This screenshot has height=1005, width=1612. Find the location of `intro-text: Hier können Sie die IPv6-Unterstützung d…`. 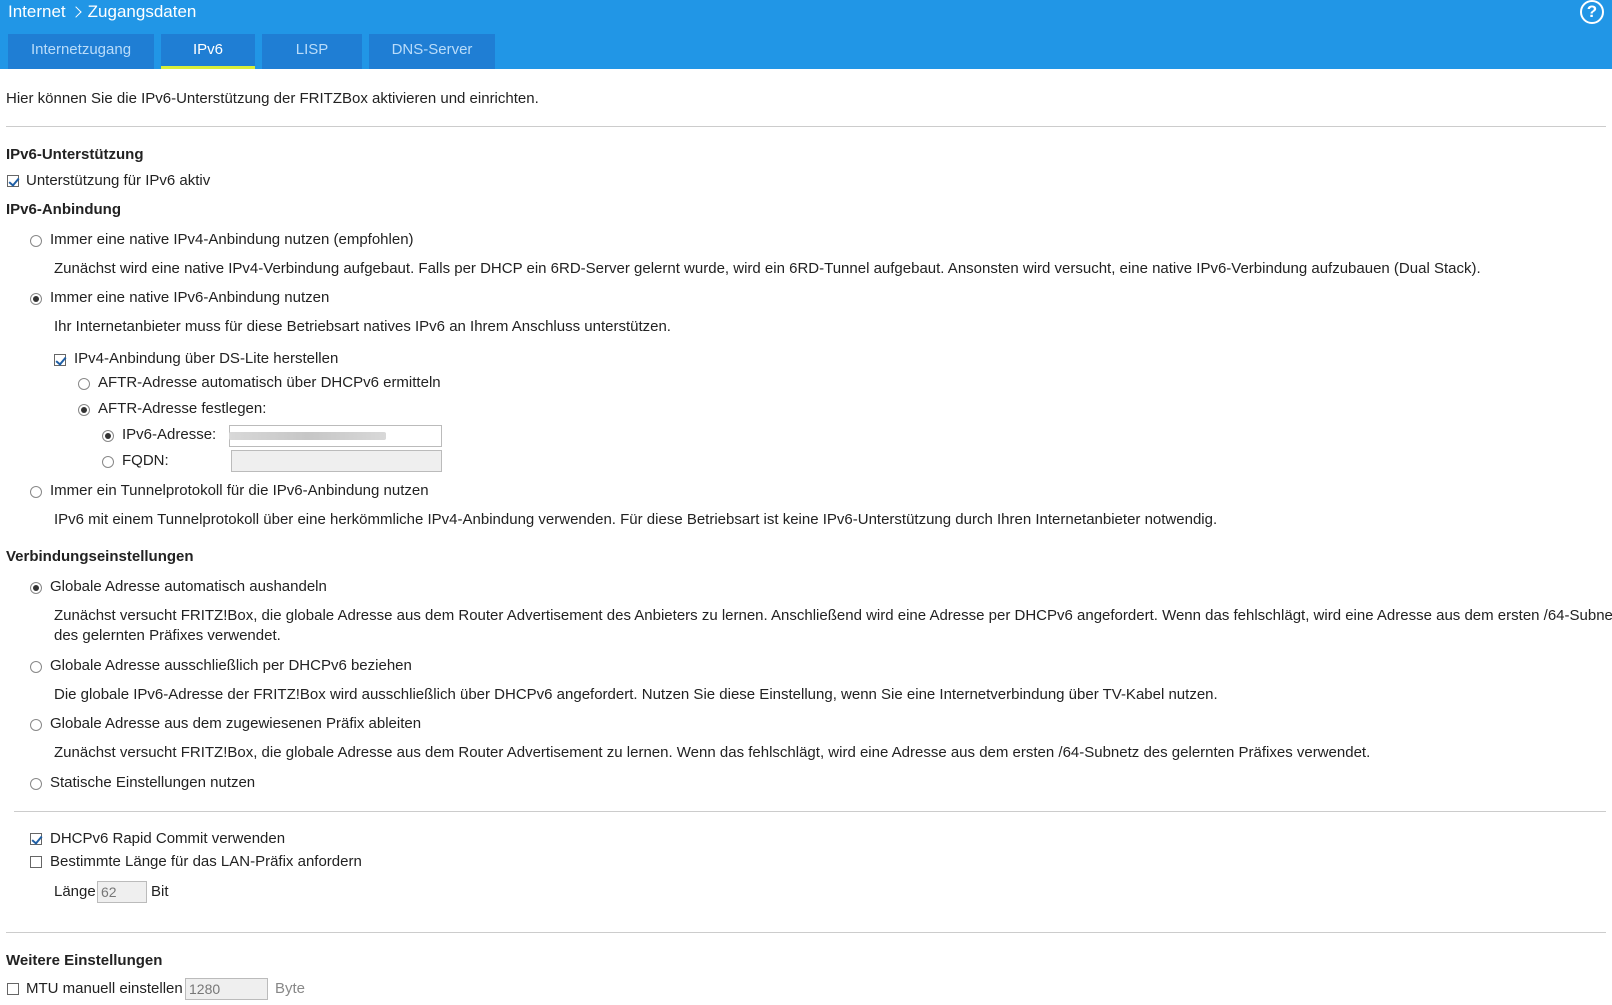

intro-text: Hier können Sie die IPv6-Unterstützung d… is located at coordinates (272, 98).